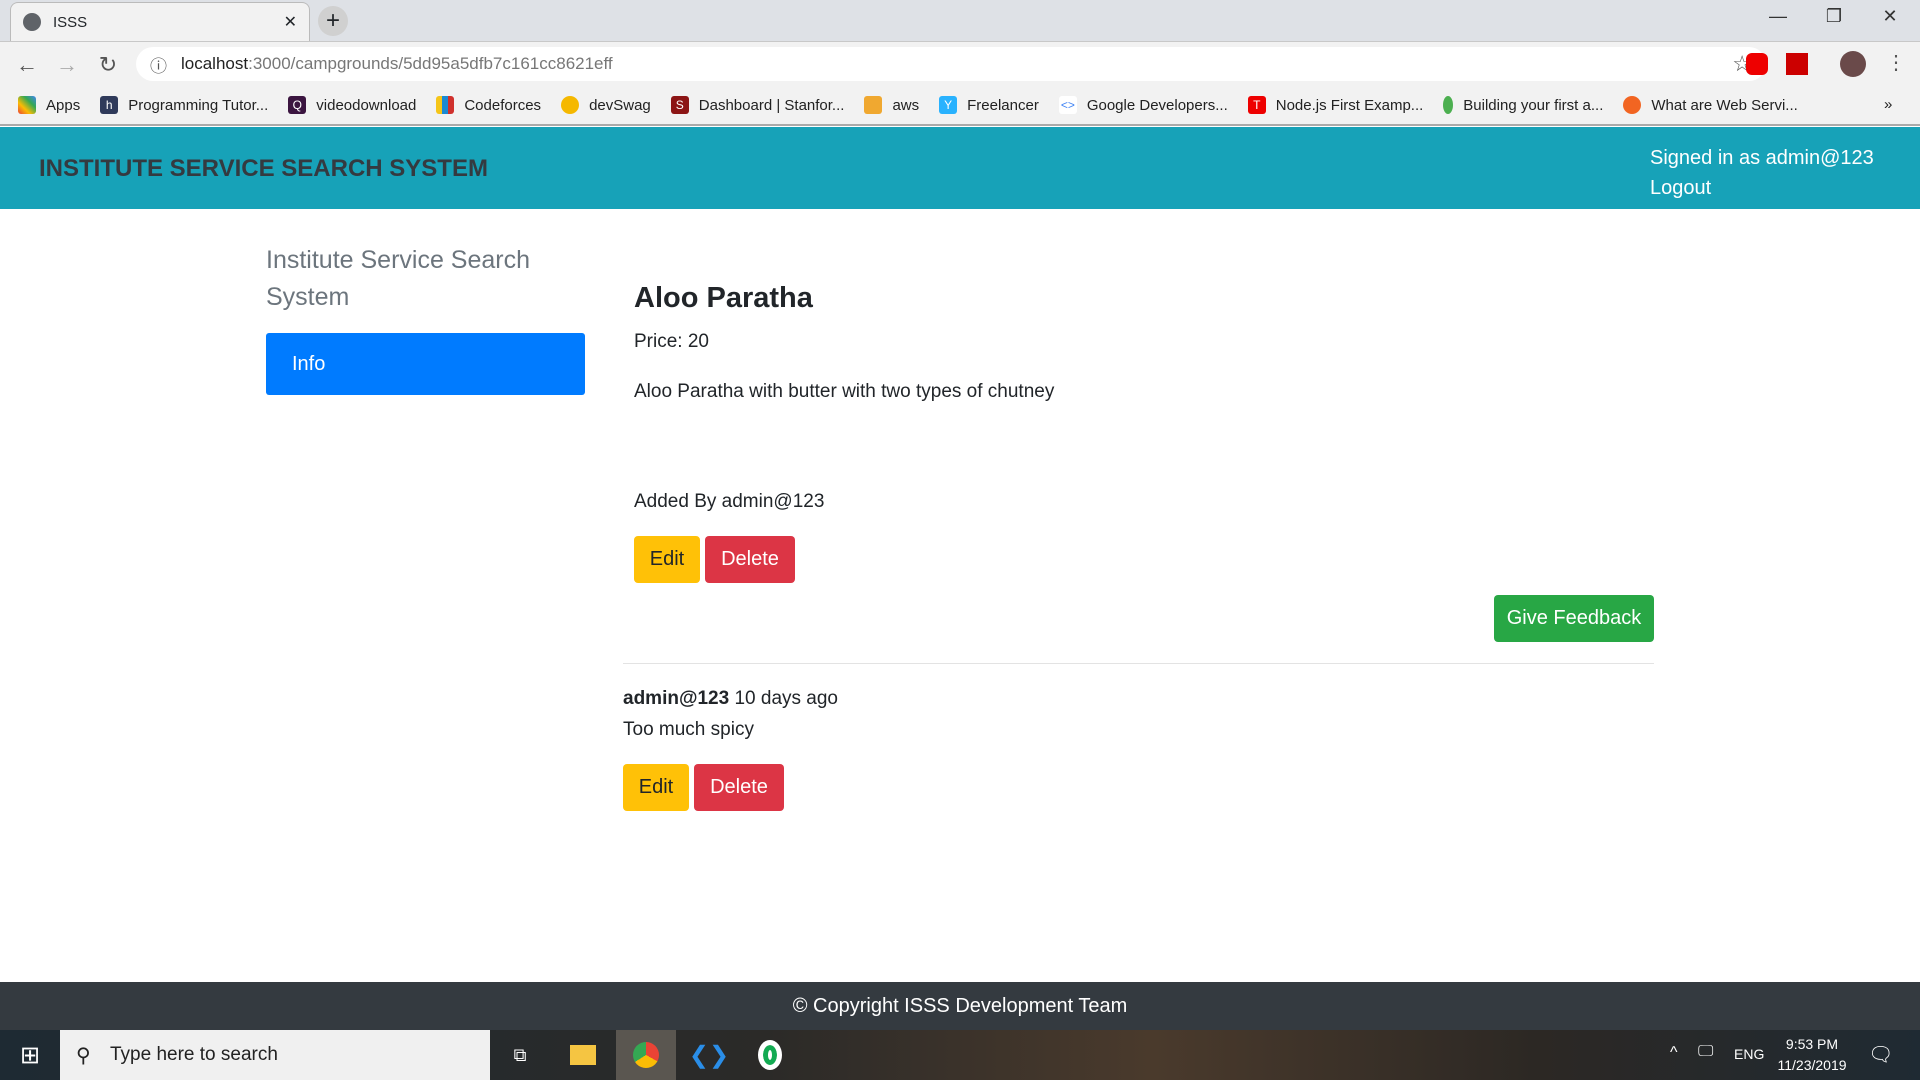 This screenshot has width=1920, height=1080. Describe the element at coordinates (425, 364) in the screenshot. I see `sidebar-item-info: Info` at that location.